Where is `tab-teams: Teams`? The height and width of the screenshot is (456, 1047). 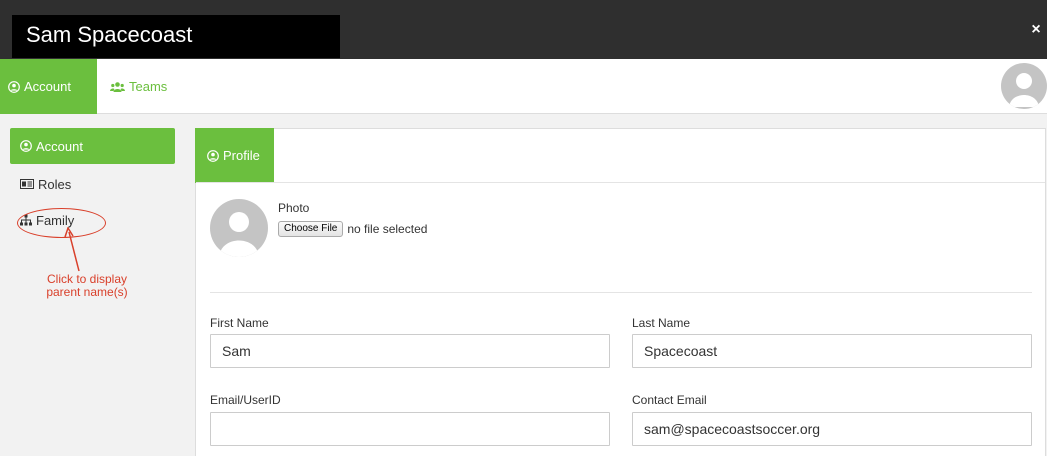
tab-teams: Teams is located at coordinates (138, 86).